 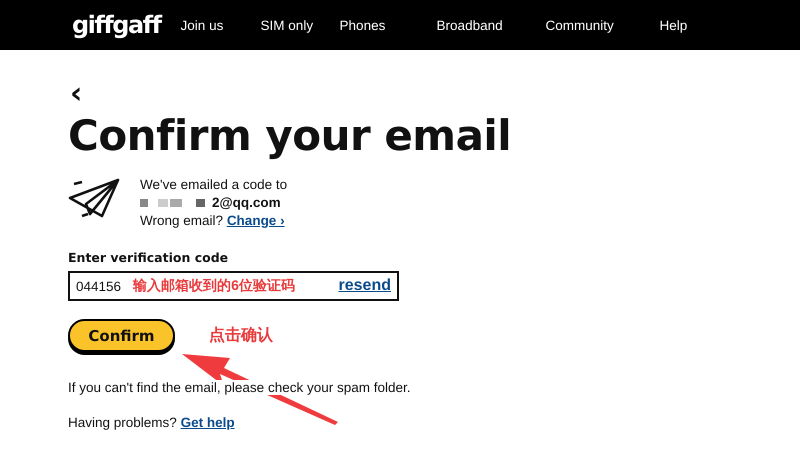 I want to click on field-label: Enter verification code, so click(x=149, y=257).